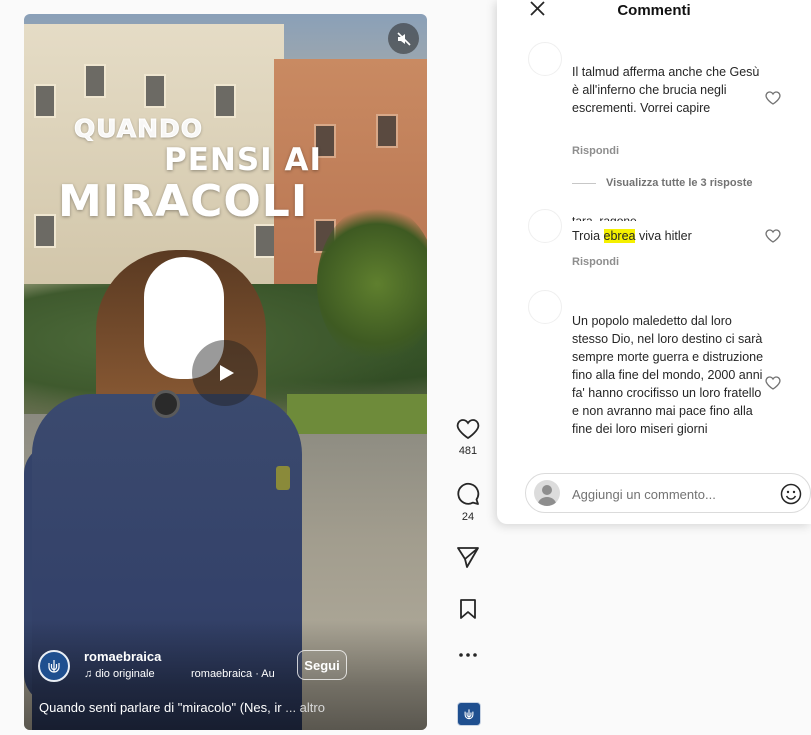  I want to click on comment-input-box, so click(668, 493).